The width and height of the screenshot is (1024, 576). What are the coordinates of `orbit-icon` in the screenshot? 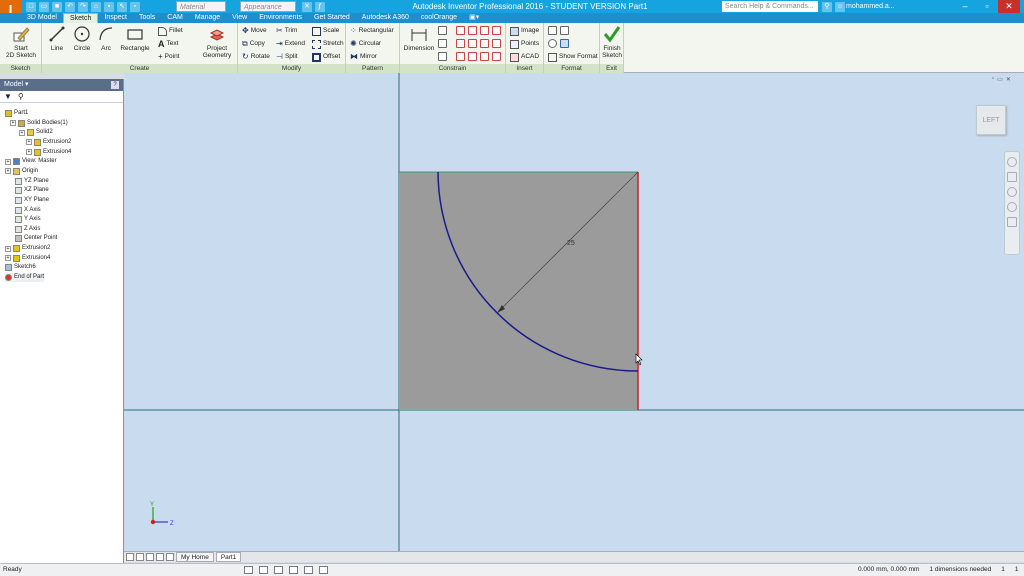 It's located at (1012, 207).